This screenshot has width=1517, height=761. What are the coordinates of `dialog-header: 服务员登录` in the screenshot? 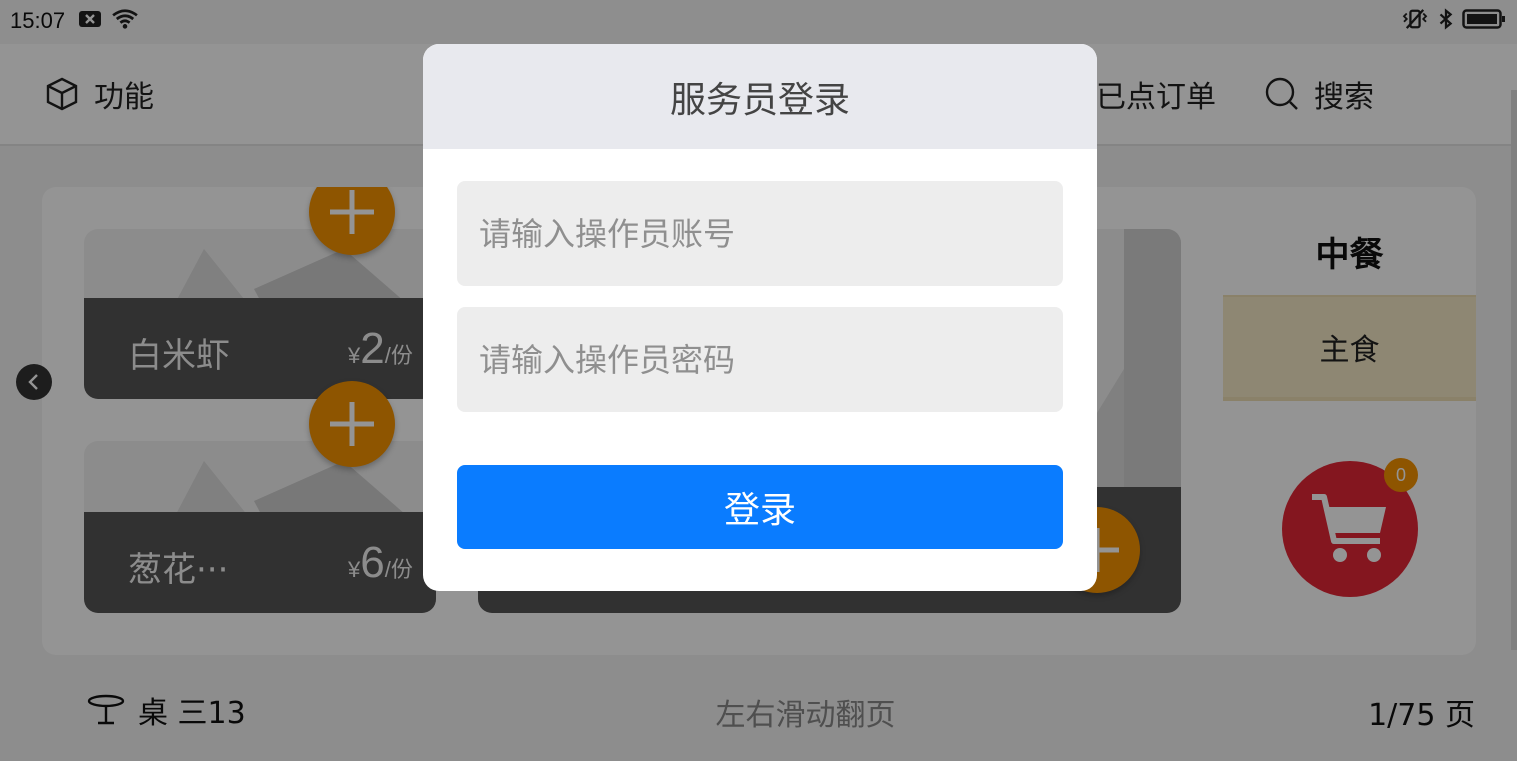 It's located at (760, 96).